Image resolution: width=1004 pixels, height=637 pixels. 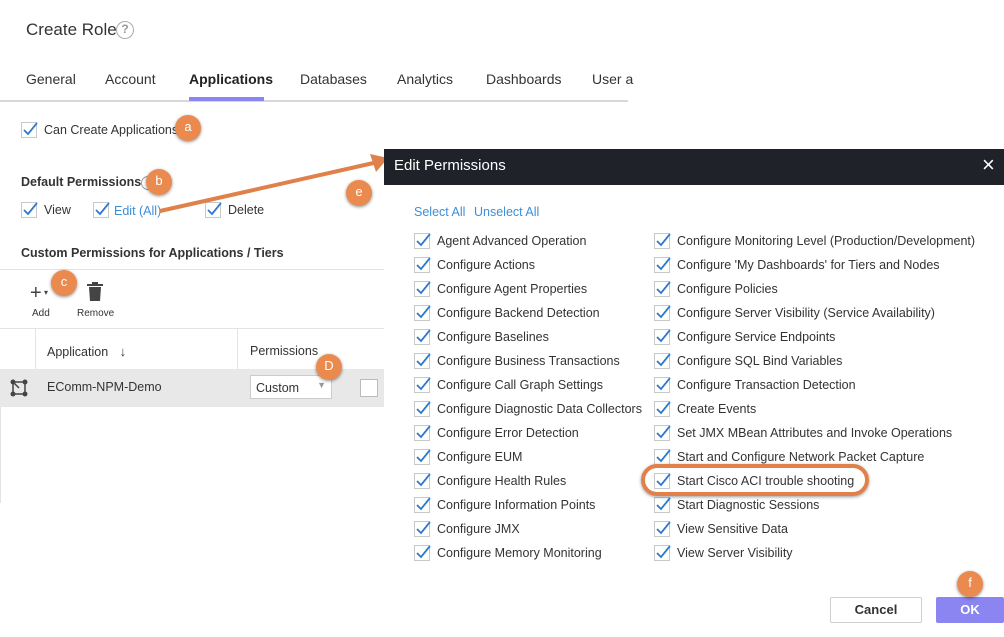 I want to click on perm-checkbox-configure-error-detection, so click(x=422, y=433).